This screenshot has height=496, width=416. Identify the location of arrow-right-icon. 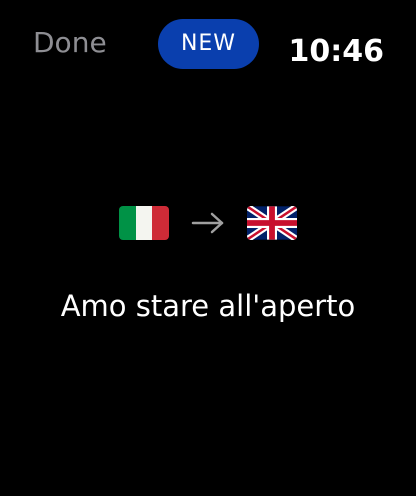
(208, 223).